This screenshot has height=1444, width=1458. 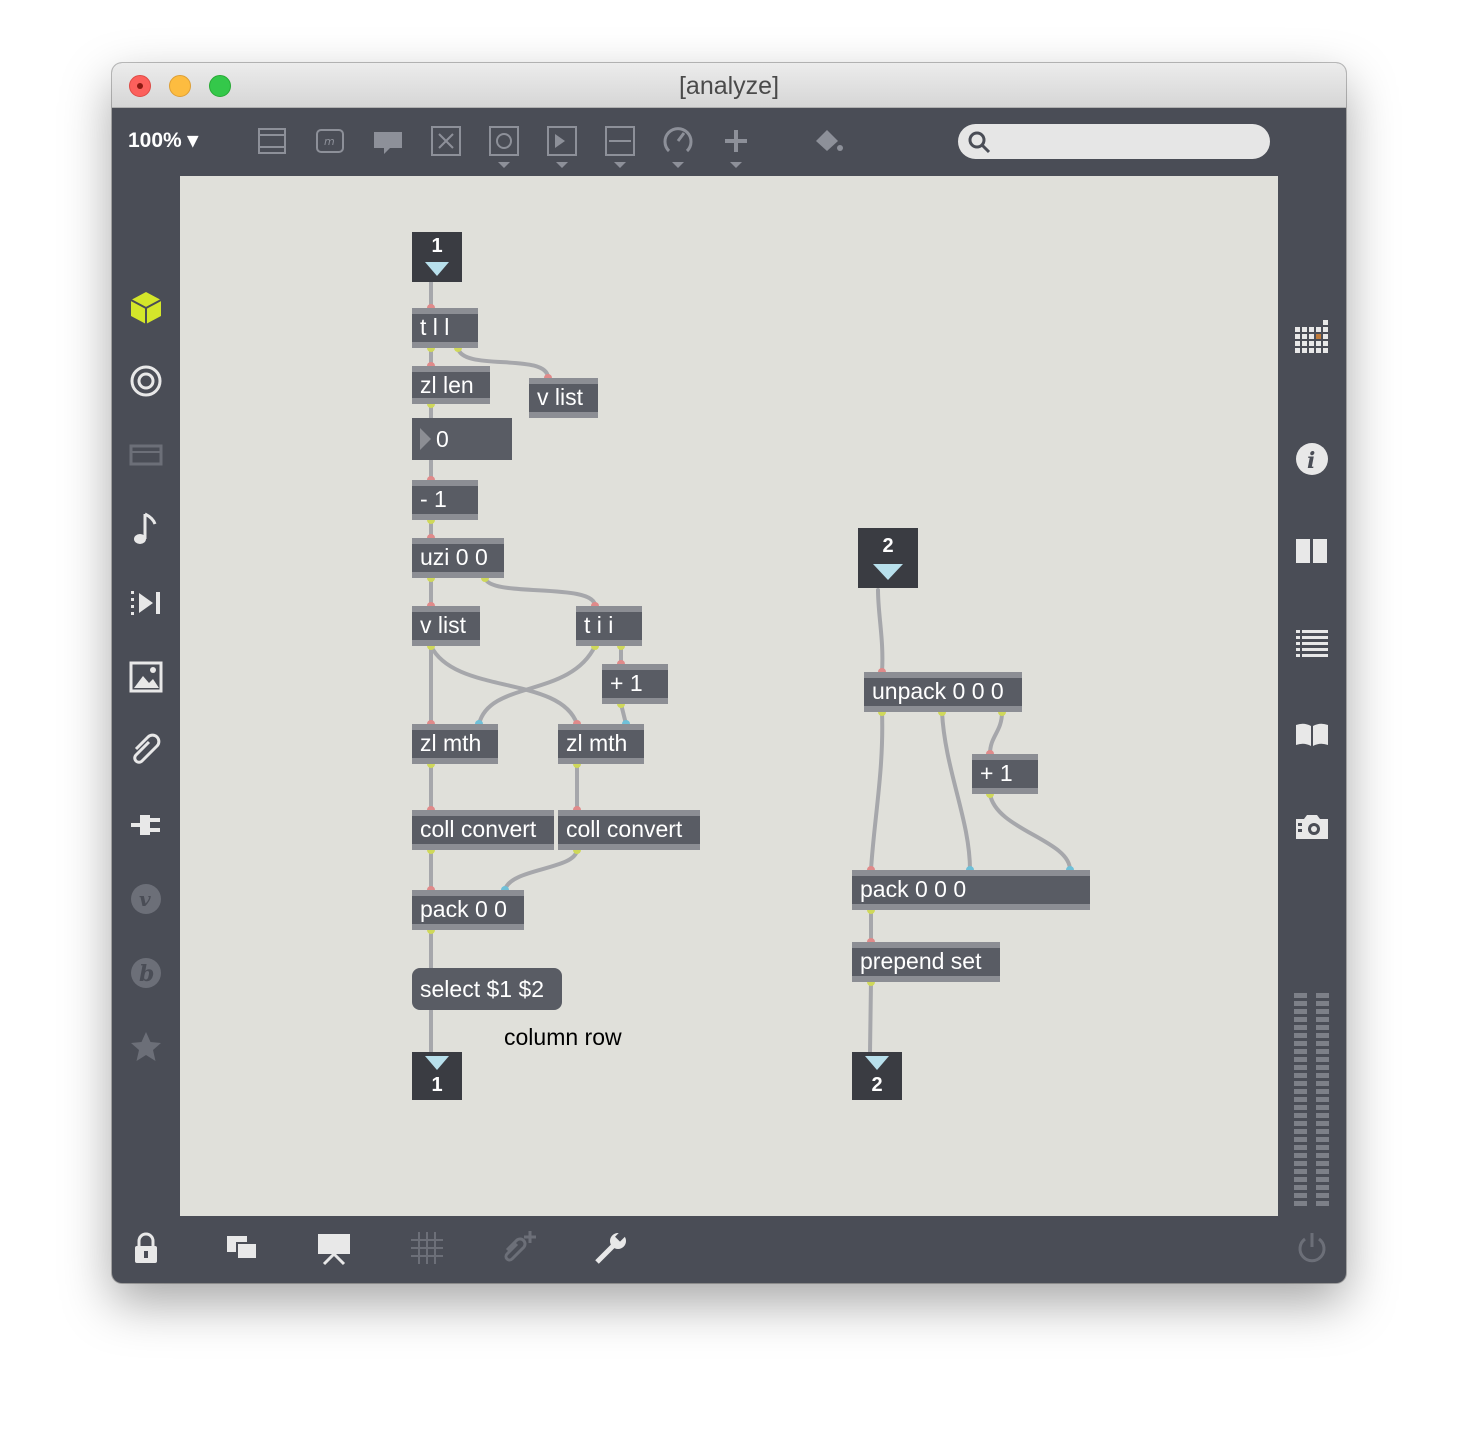 I want to click on lock-icon, so click(x=146, y=1248).